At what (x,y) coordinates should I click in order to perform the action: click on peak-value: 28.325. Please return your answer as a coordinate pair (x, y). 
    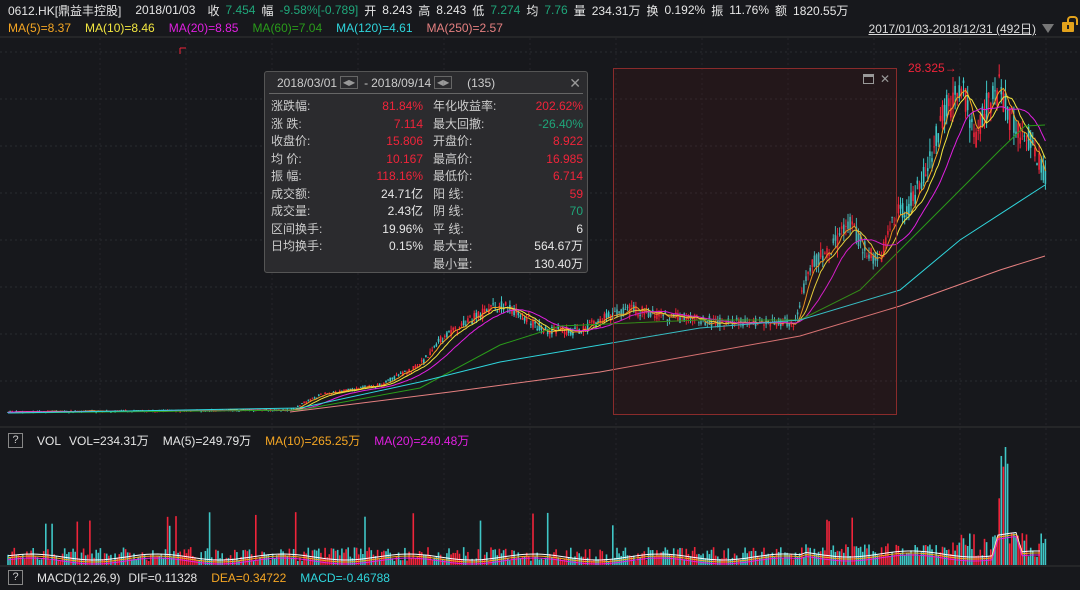
    Looking at the image, I should click on (926, 68).